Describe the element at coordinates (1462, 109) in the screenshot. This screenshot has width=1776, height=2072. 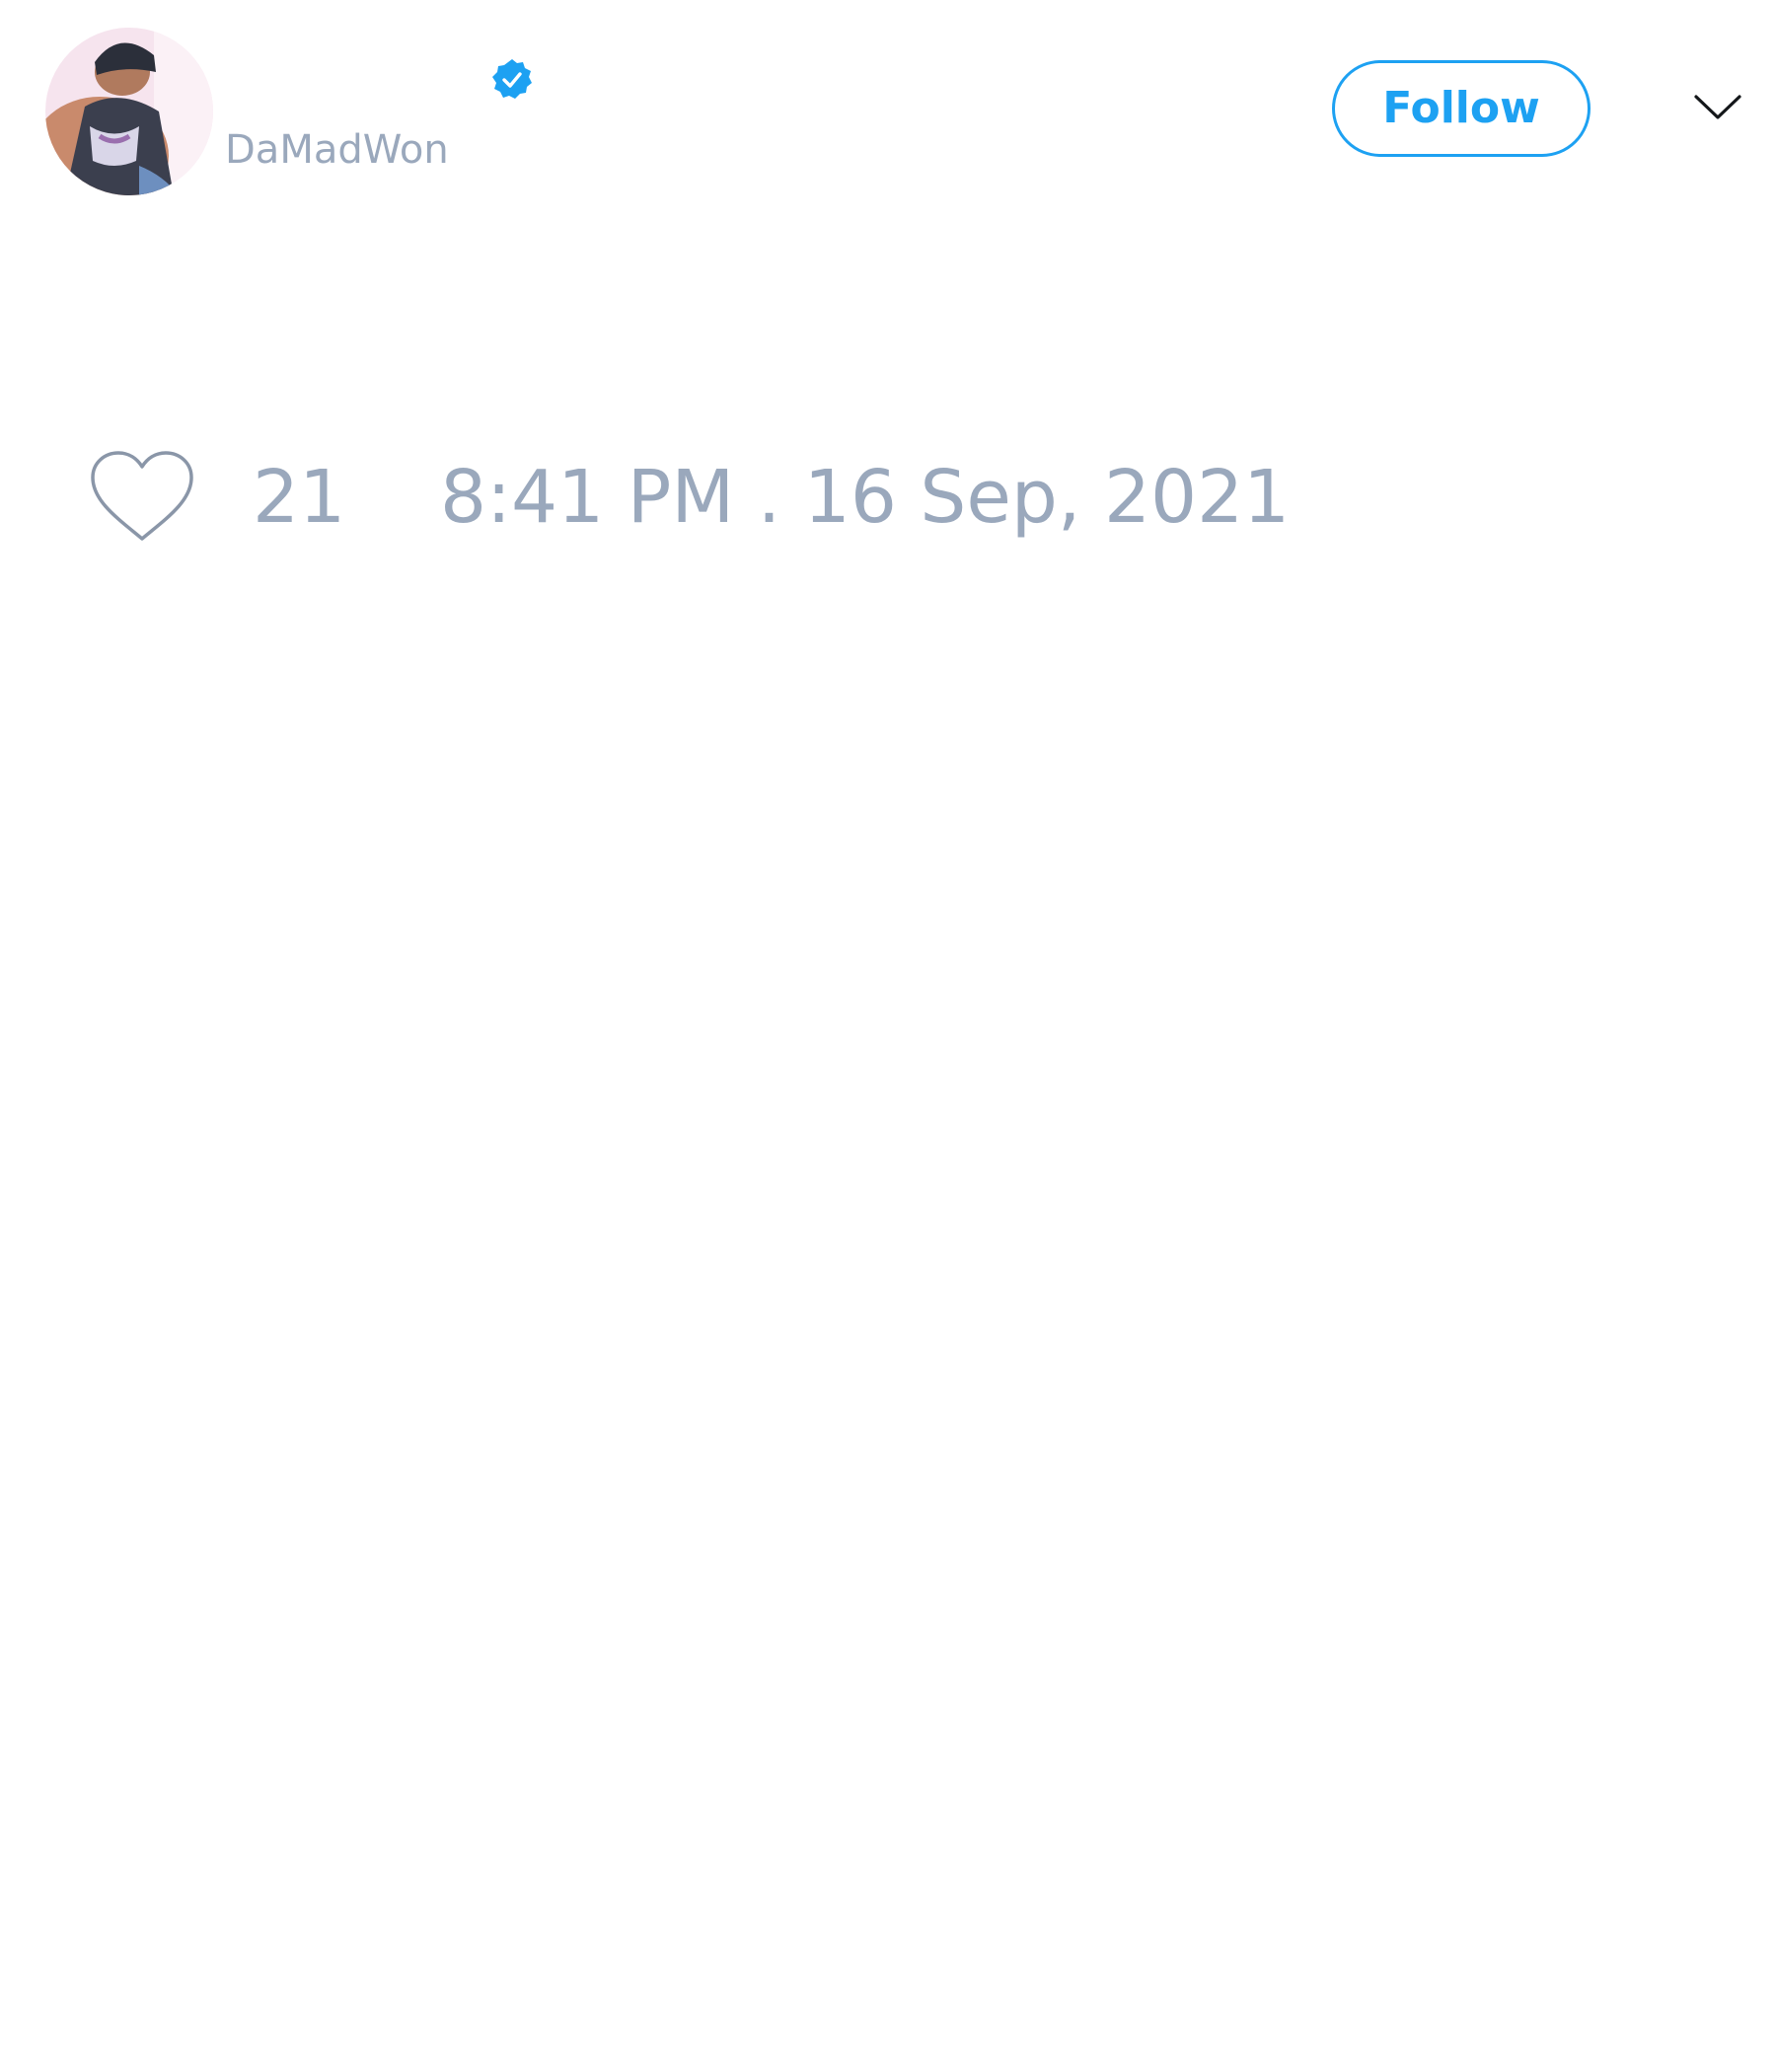
I see `follow-button: Follow` at that location.